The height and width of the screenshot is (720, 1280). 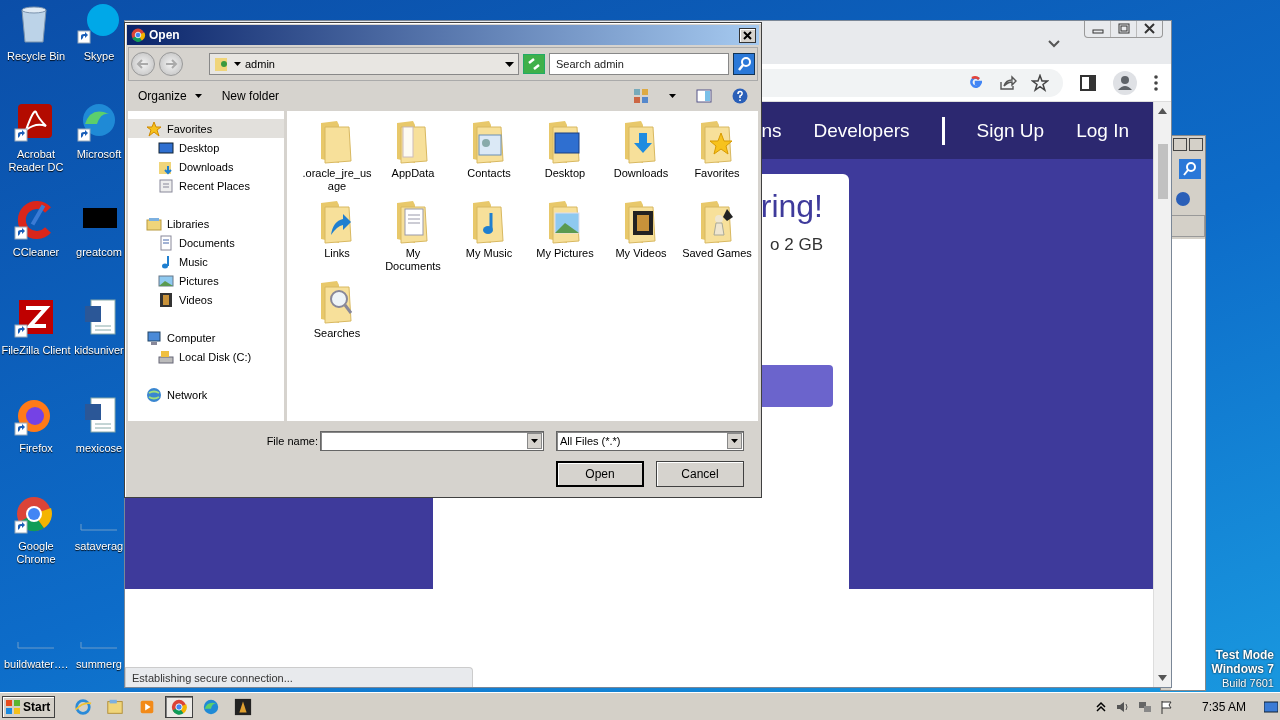 I want to click on search-field: Search admin, so click(x=639, y=64).